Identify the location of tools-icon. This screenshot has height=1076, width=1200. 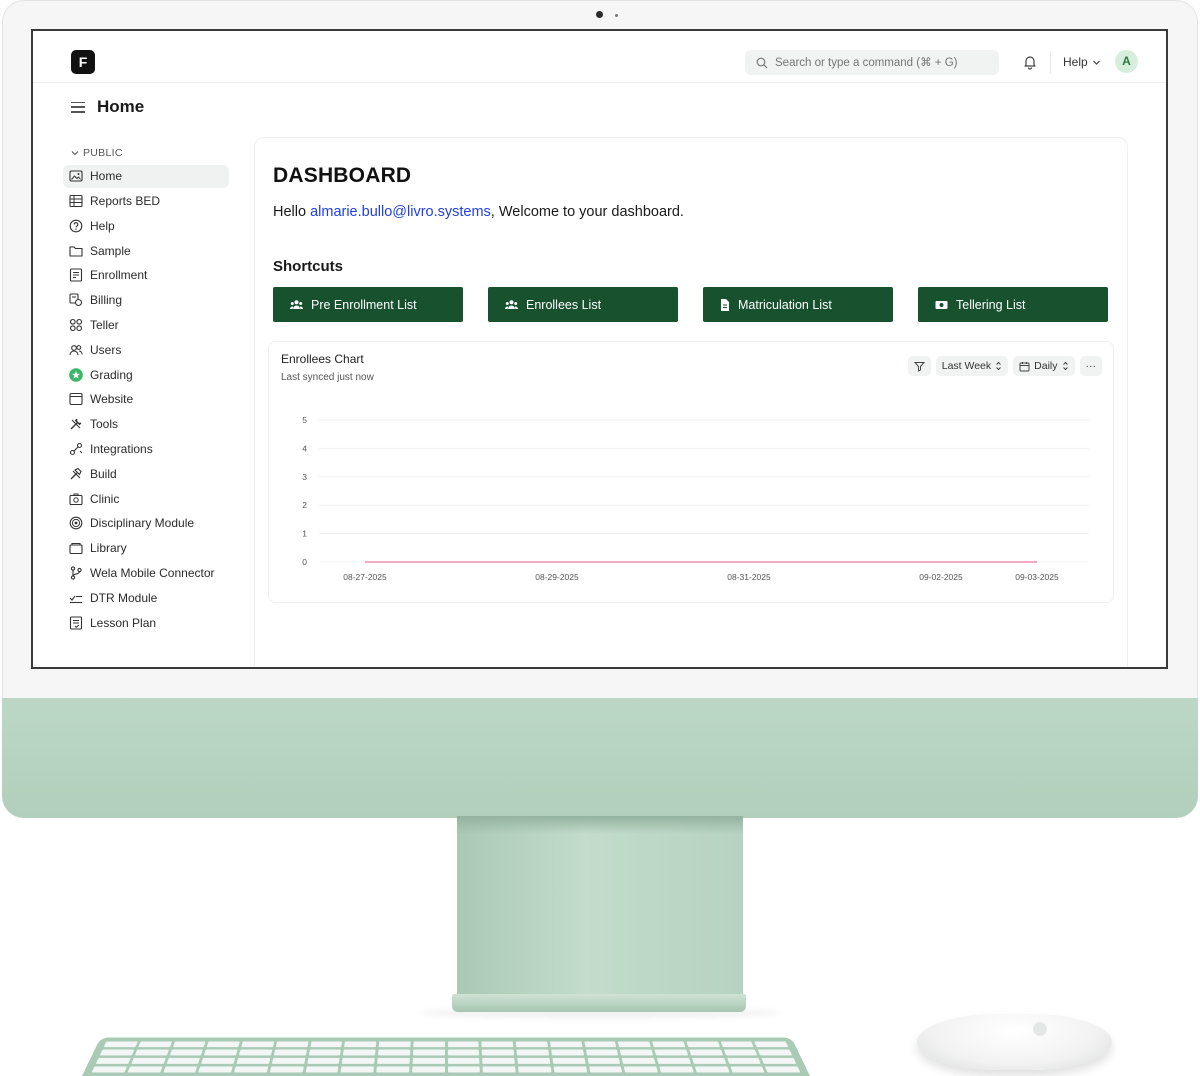
(76, 424).